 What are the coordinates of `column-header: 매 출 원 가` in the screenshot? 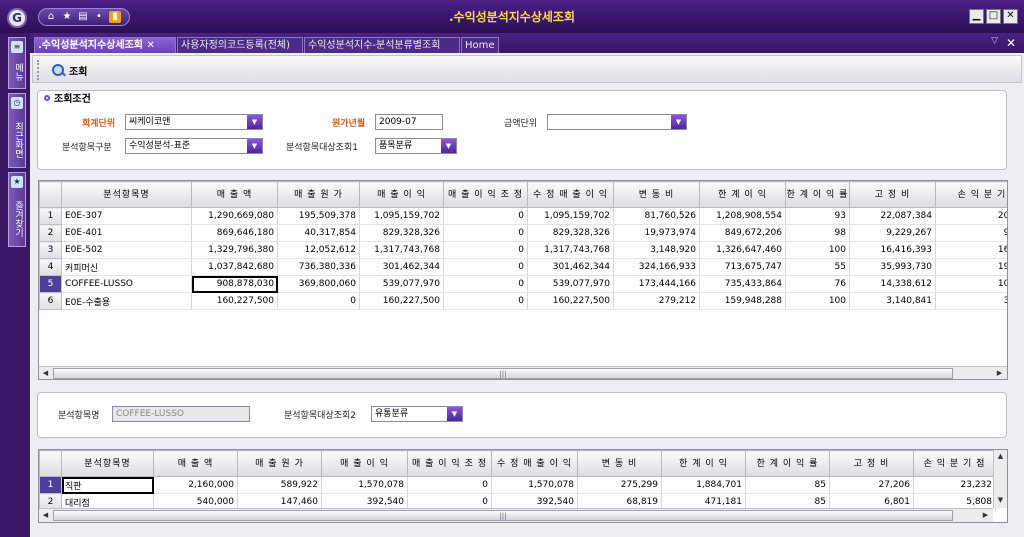 It's located at (318, 194).